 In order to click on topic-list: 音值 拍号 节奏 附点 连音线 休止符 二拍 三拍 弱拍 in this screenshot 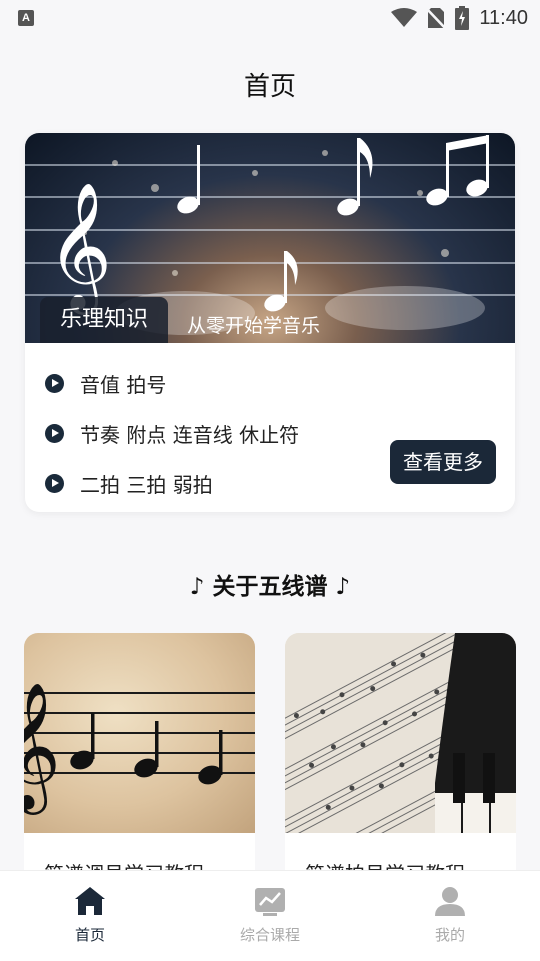, I will do `click(172, 433)`.